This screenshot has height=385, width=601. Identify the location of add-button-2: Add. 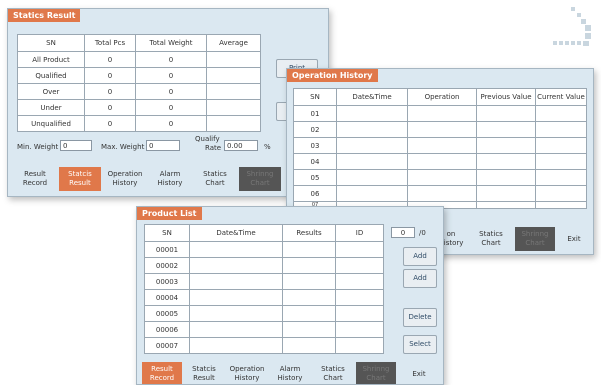
(420, 278).